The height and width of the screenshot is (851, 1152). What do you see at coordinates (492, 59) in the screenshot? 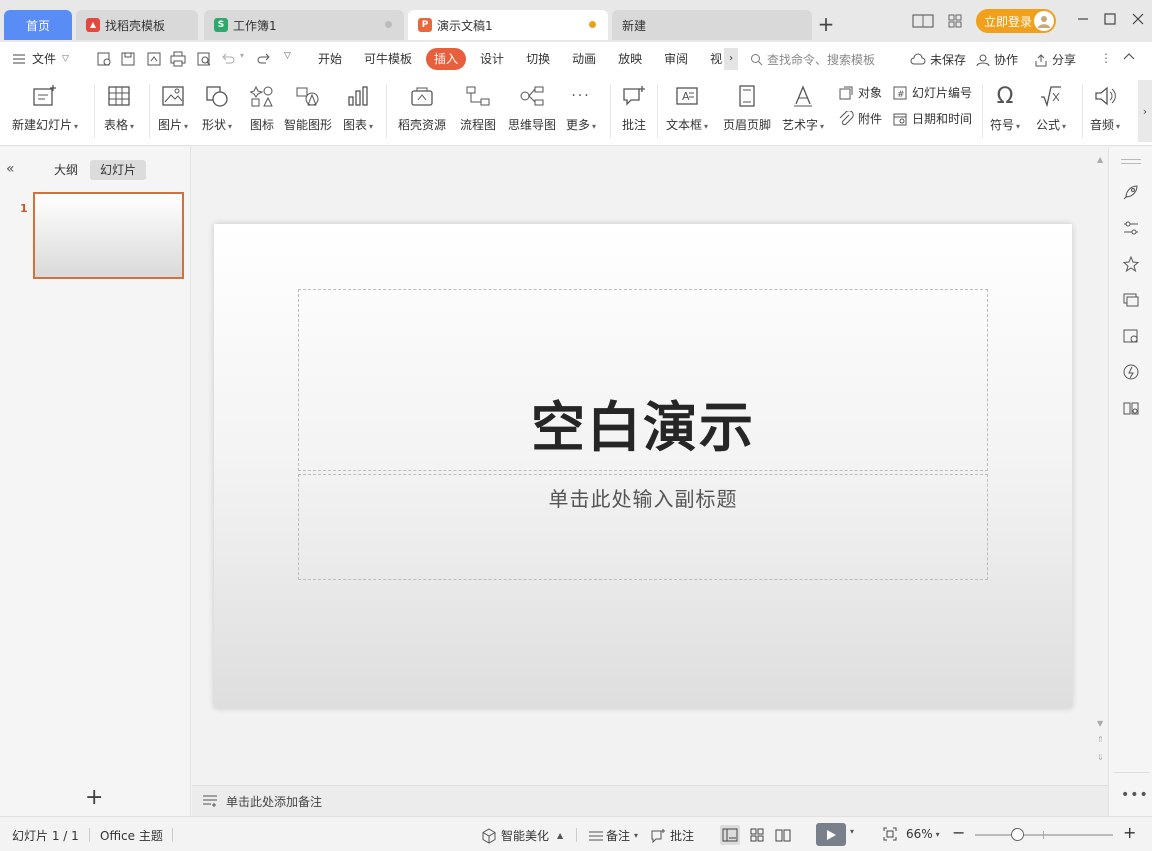
I see `tab-design: 设计` at bounding box center [492, 59].